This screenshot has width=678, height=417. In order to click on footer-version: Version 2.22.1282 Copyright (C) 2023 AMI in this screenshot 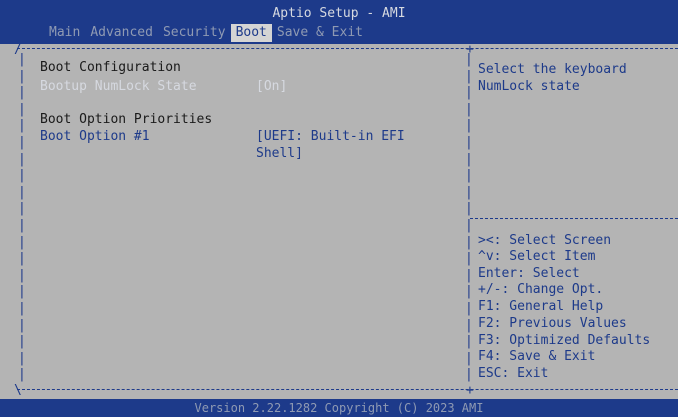, I will do `click(339, 408)`.